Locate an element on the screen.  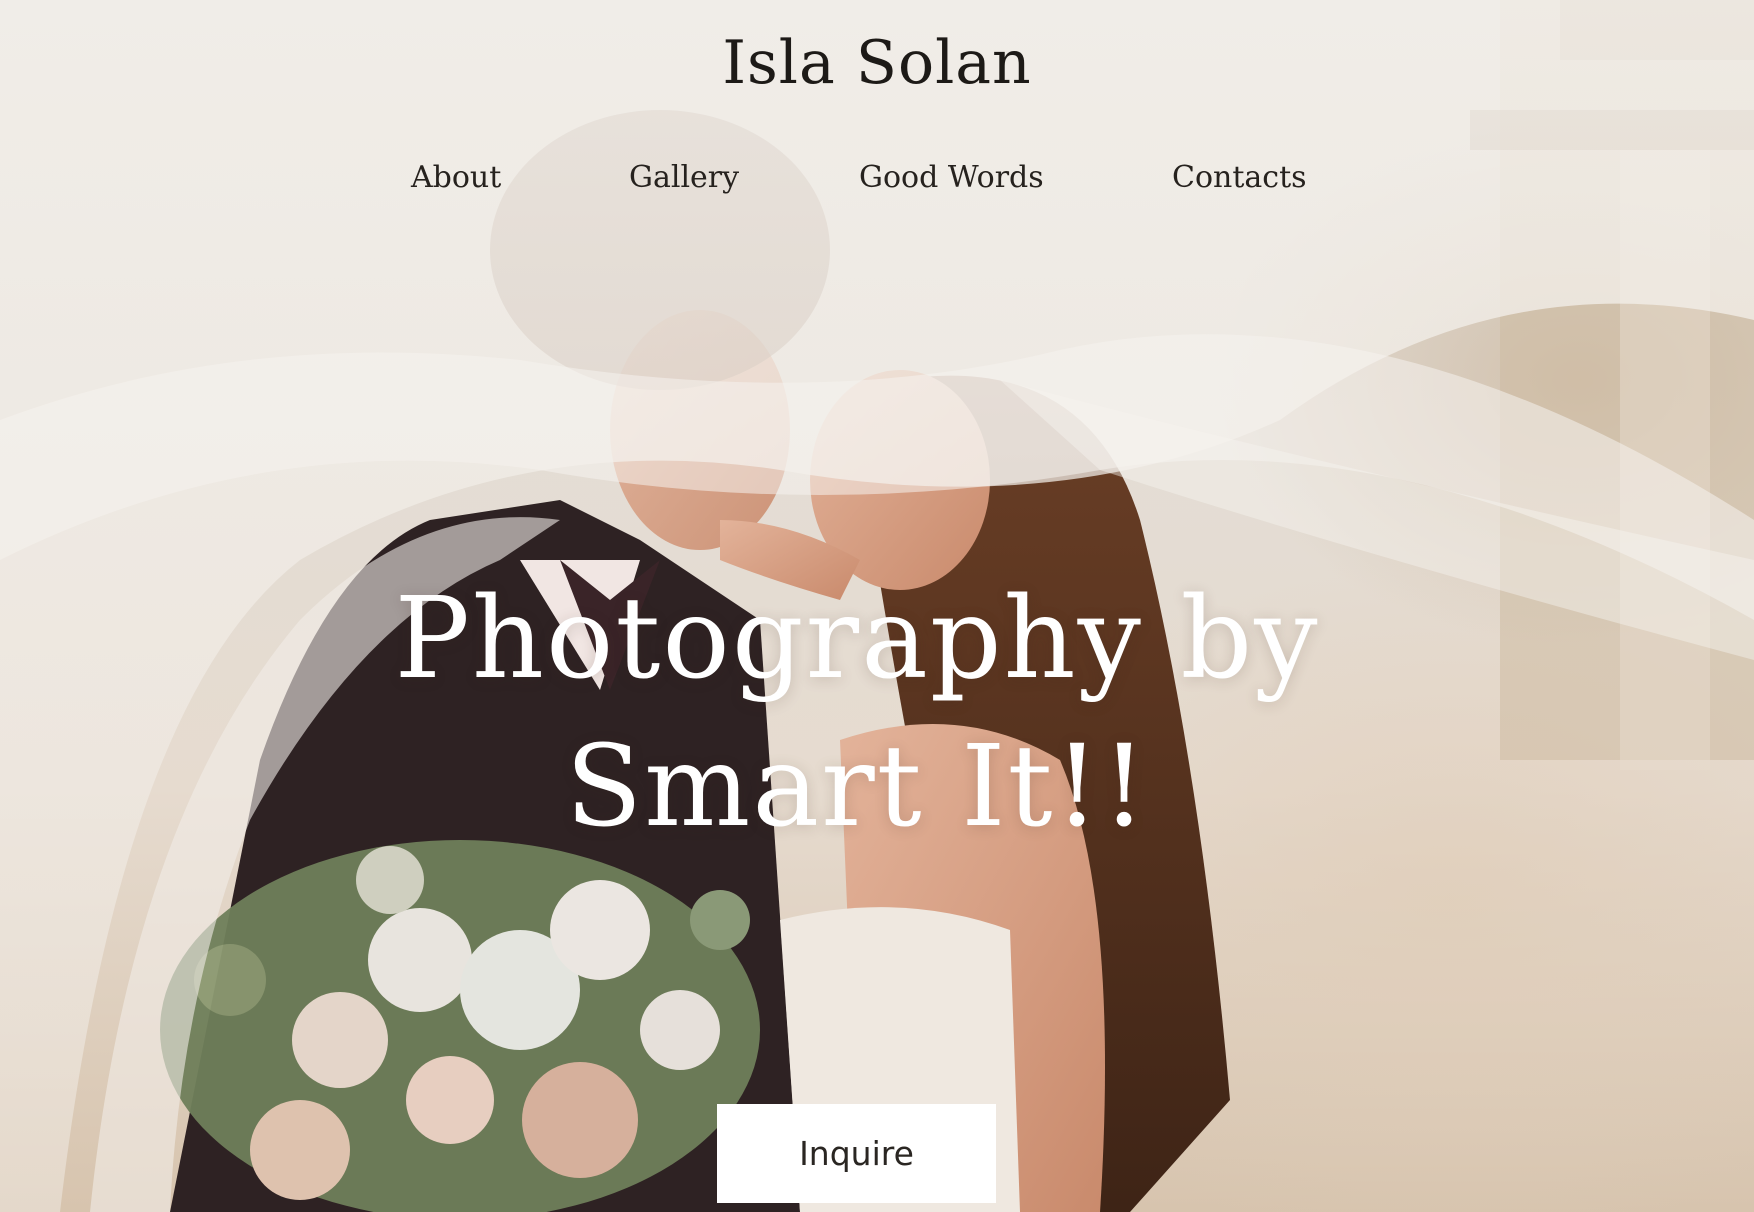
nav-item-gallery: Gallery is located at coordinates (684, 177).